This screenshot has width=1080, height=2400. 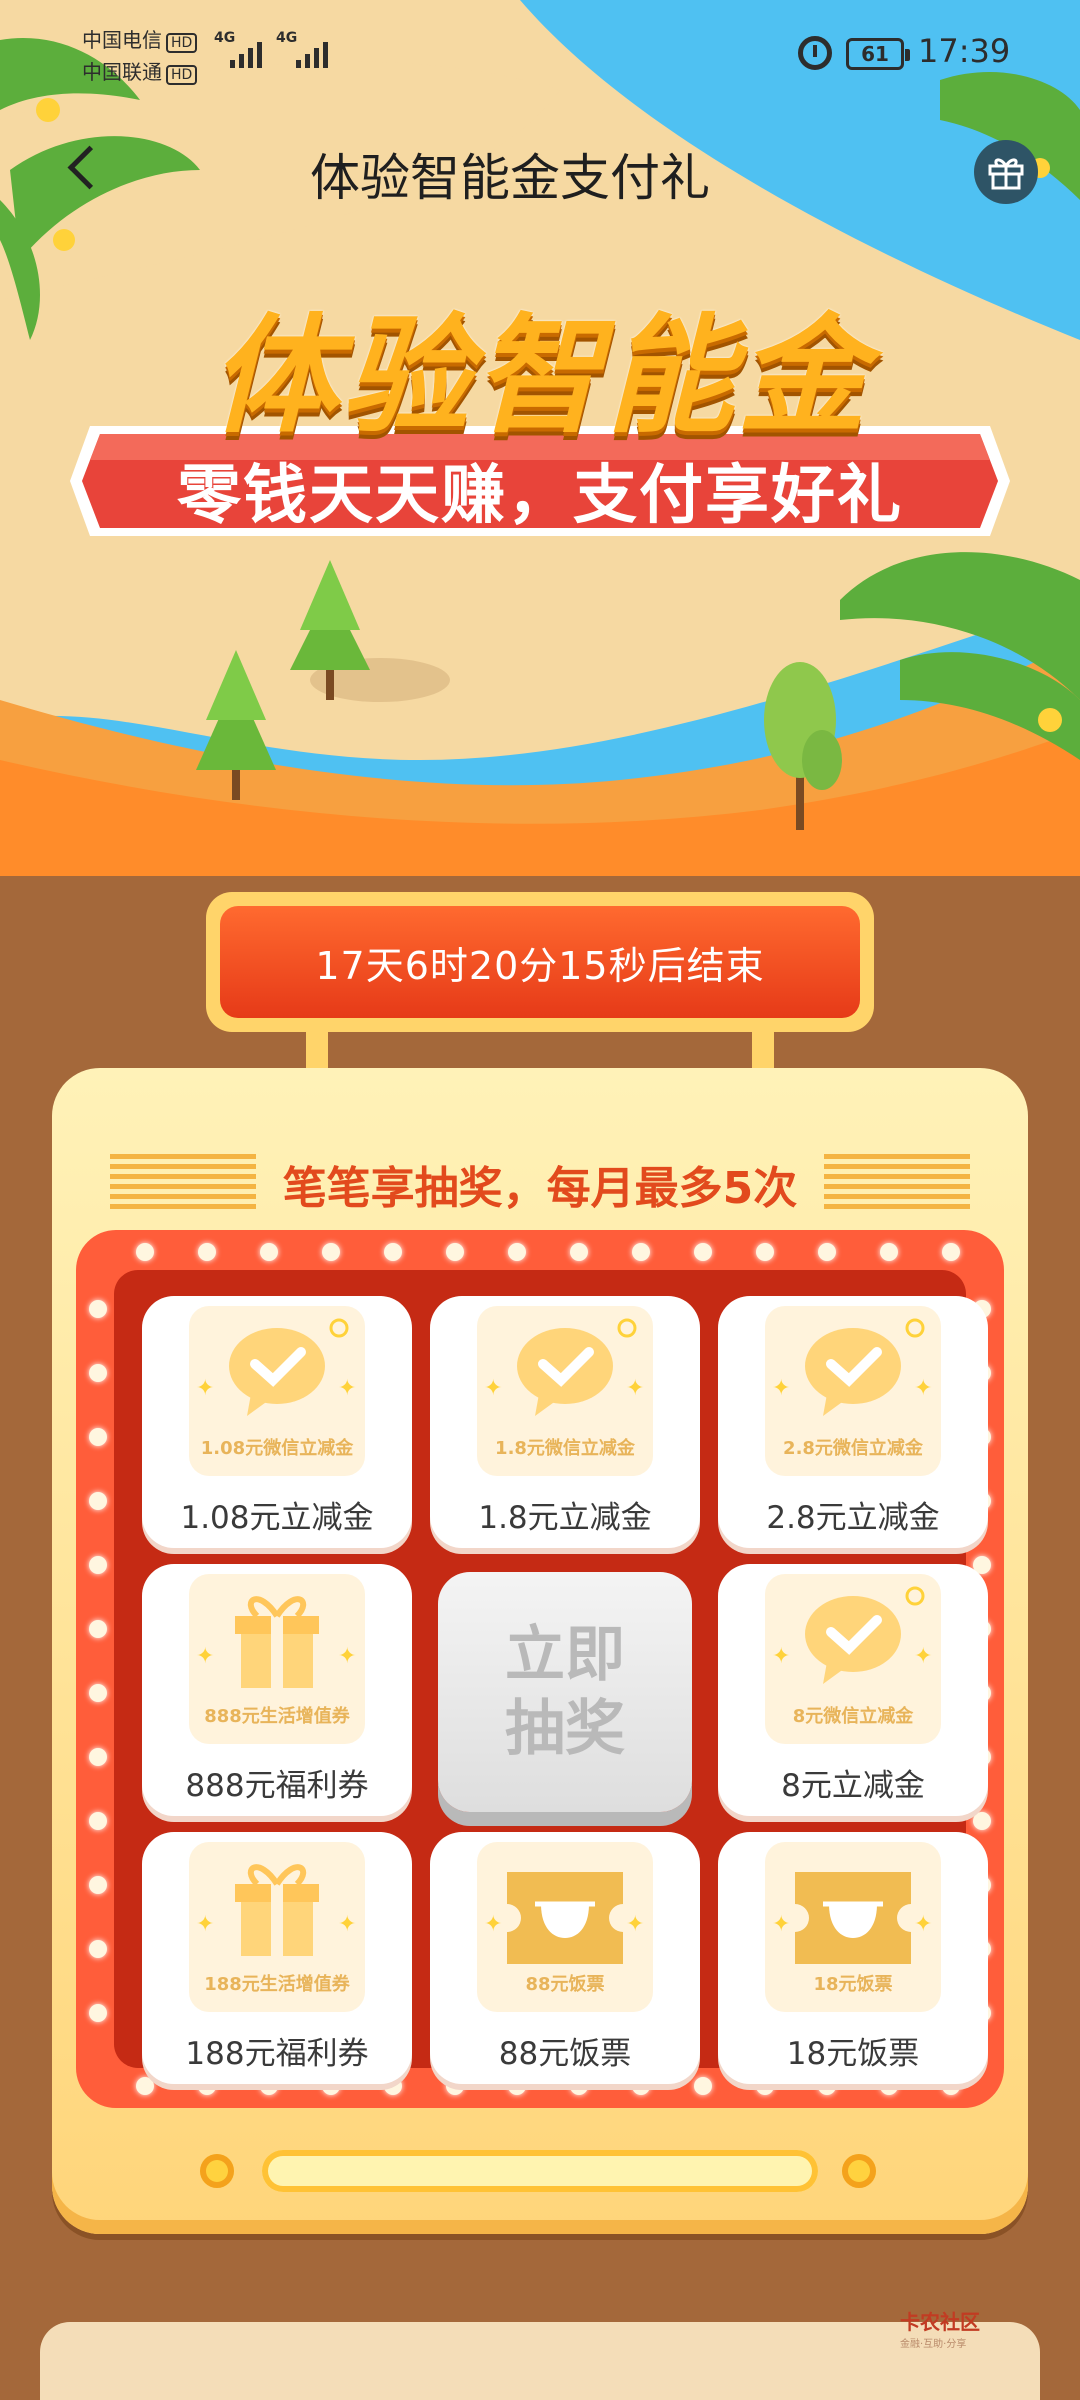 I want to click on prize-cell: 8元微信立减金 ✦ ✦ 8元立减金, so click(x=853, y=1690).